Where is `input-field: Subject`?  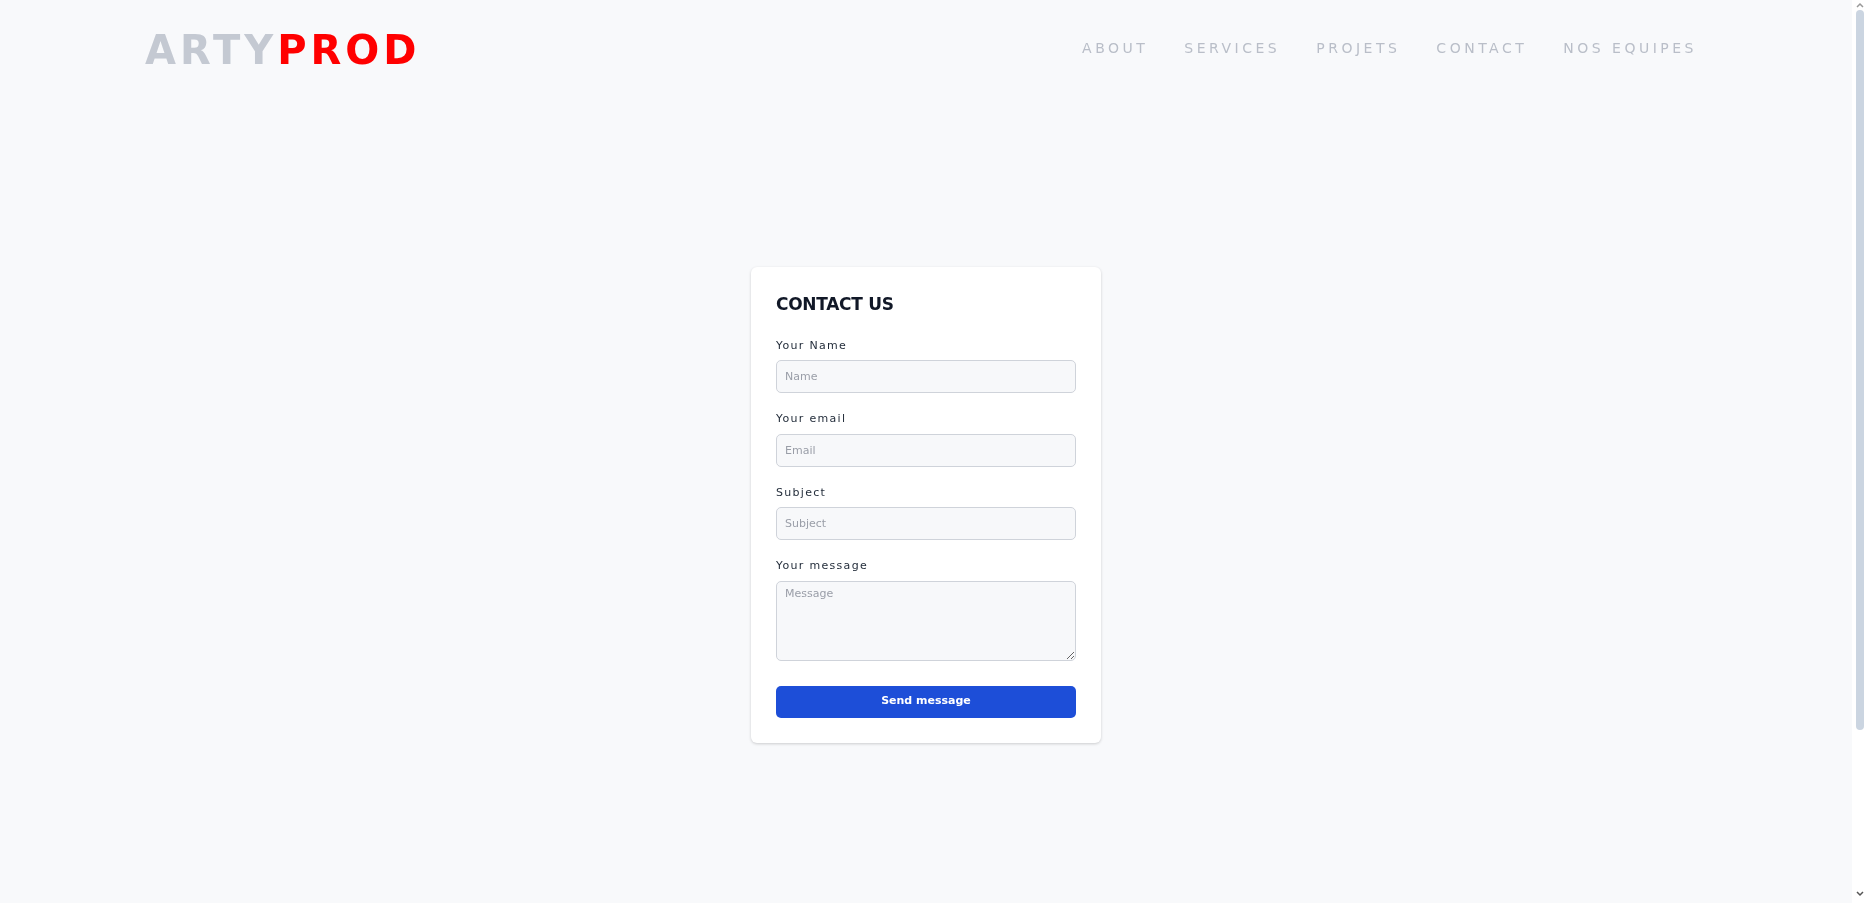 input-field: Subject is located at coordinates (926, 523).